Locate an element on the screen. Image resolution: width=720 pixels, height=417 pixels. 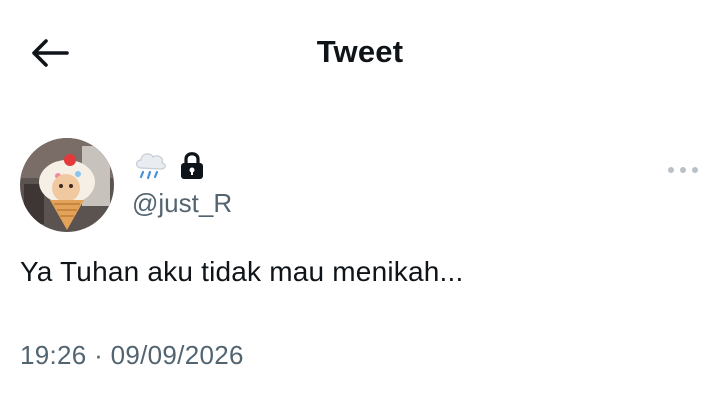
page-title: Tweet is located at coordinates (360, 51).